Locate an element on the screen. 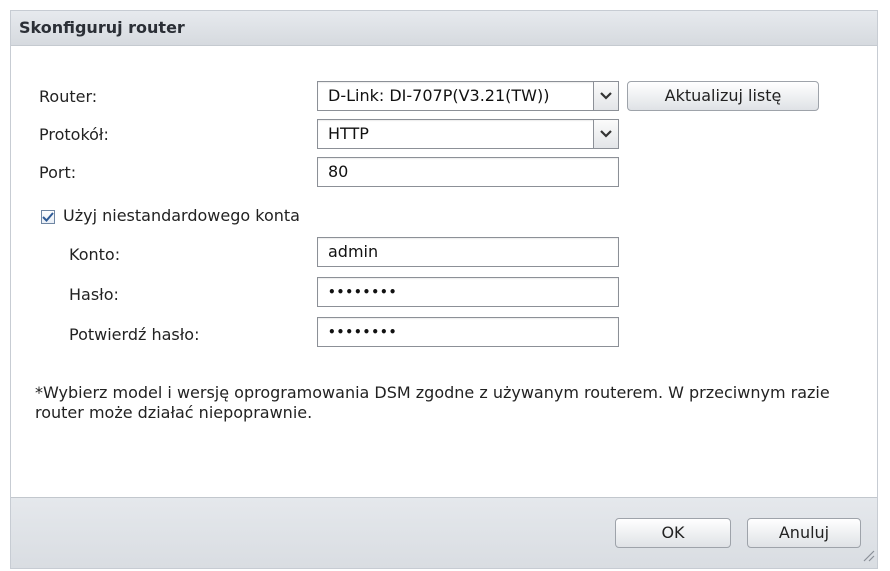 The image size is (890, 571). router-select: D-Link: DI-707P(V3.21(TW)) is located at coordinates (468, 96).